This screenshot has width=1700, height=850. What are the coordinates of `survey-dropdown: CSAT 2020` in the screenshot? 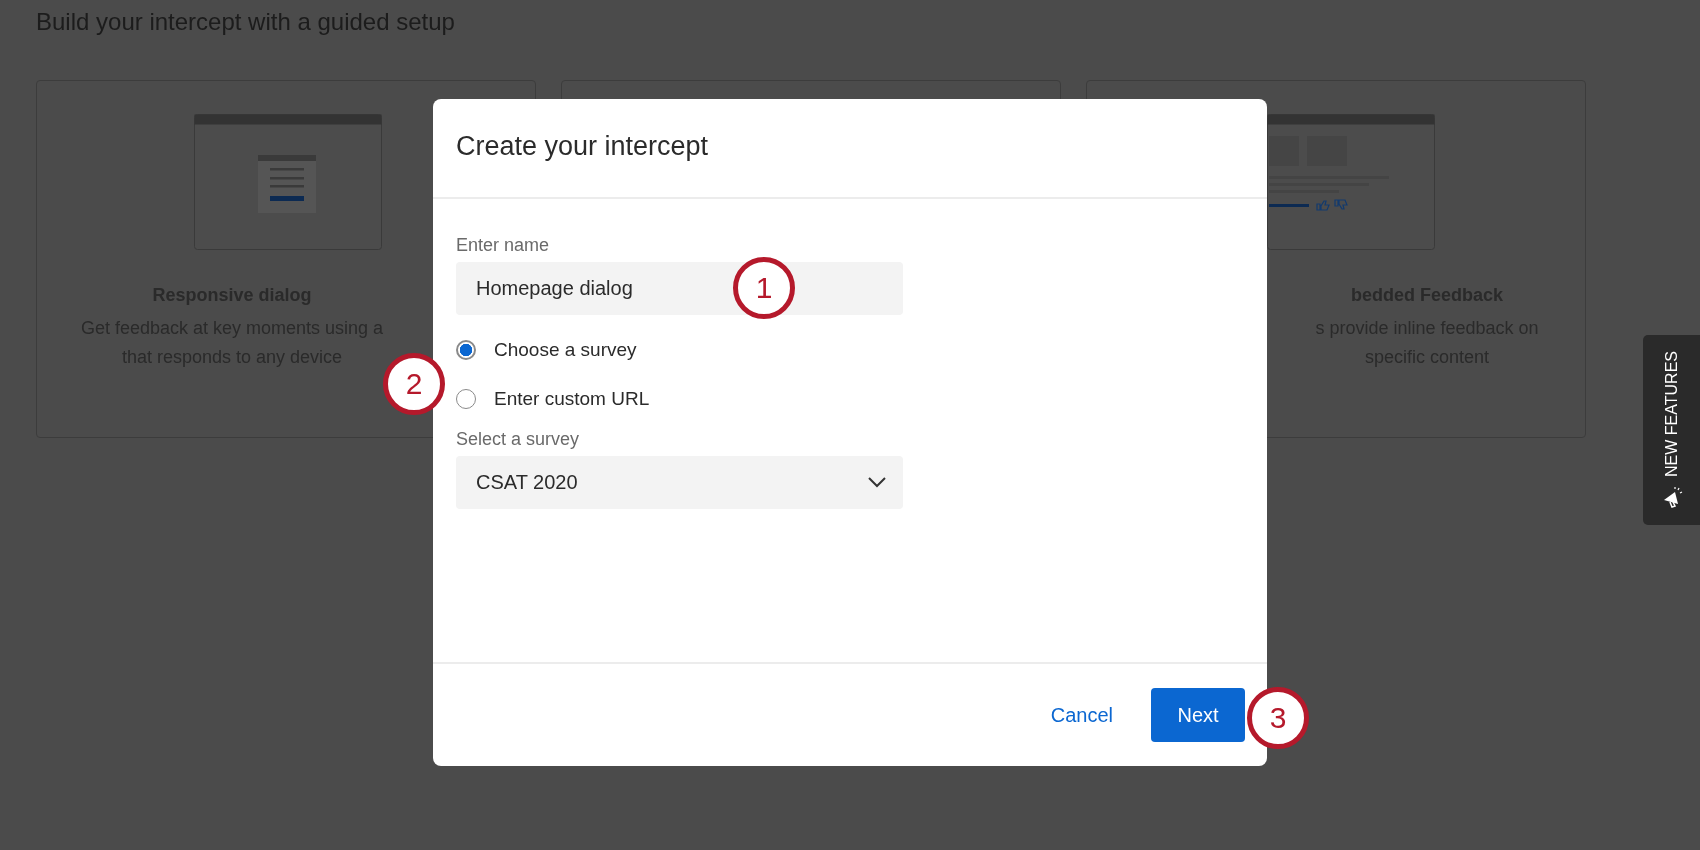 It's located at (679, 482).